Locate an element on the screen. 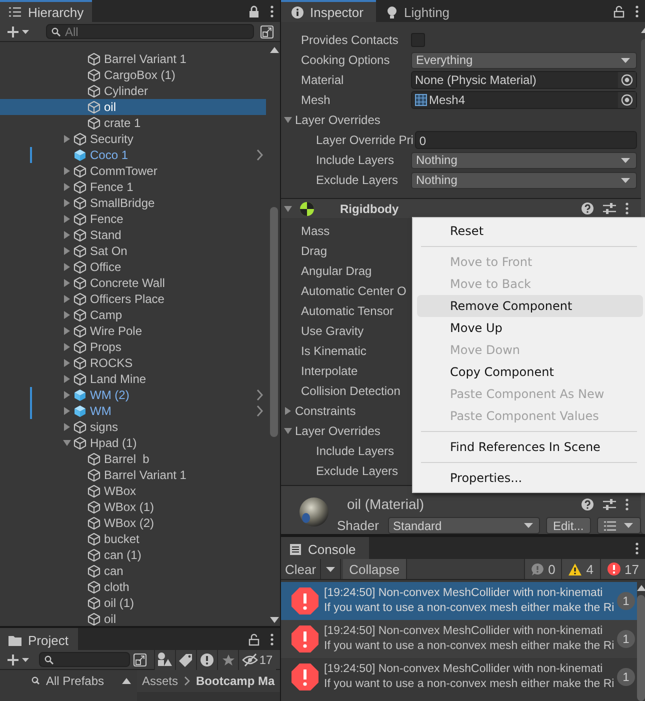  clear-button: Clear is located at coordinates (301, 569).